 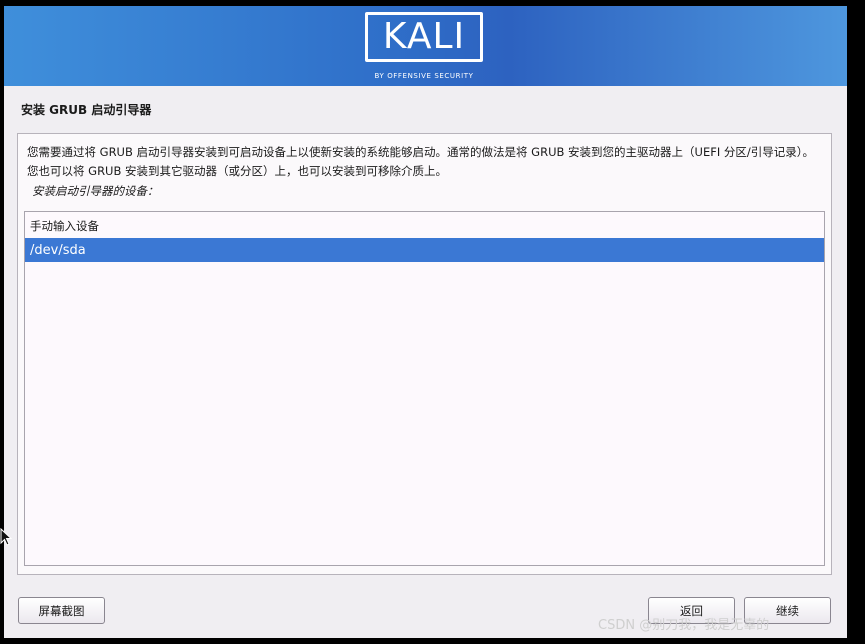 I want to click on header-banner: KALI BY OFFENSIVE SECURITY, so click(x=425, y=46).